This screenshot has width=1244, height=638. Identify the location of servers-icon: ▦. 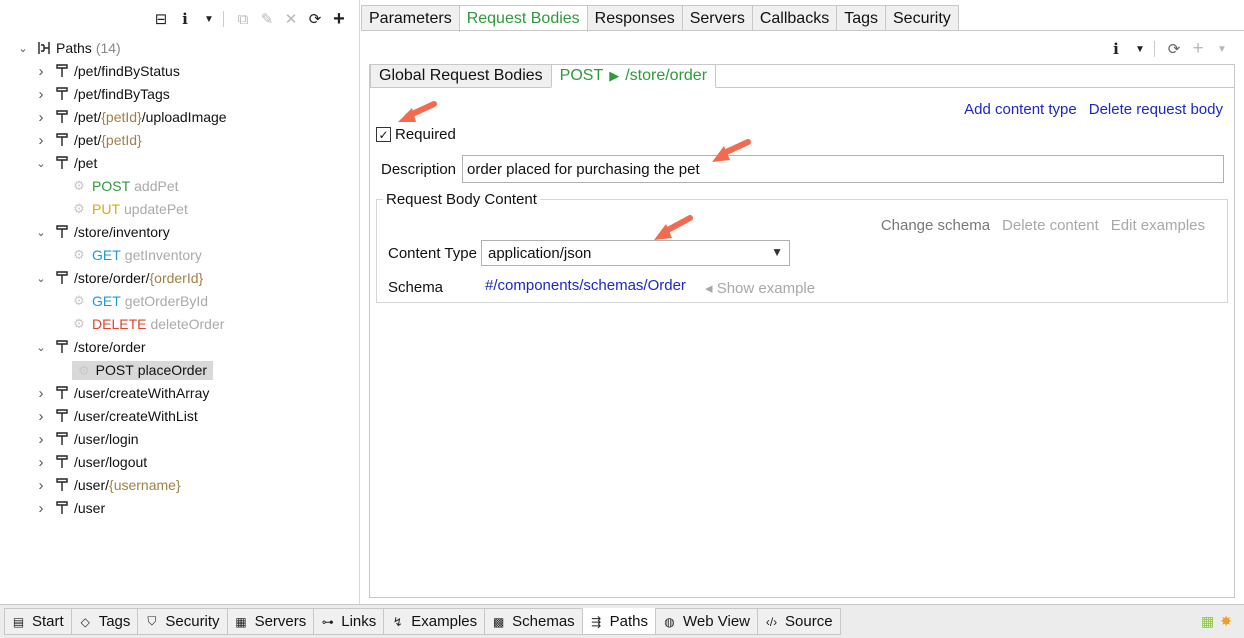
(241, 621).